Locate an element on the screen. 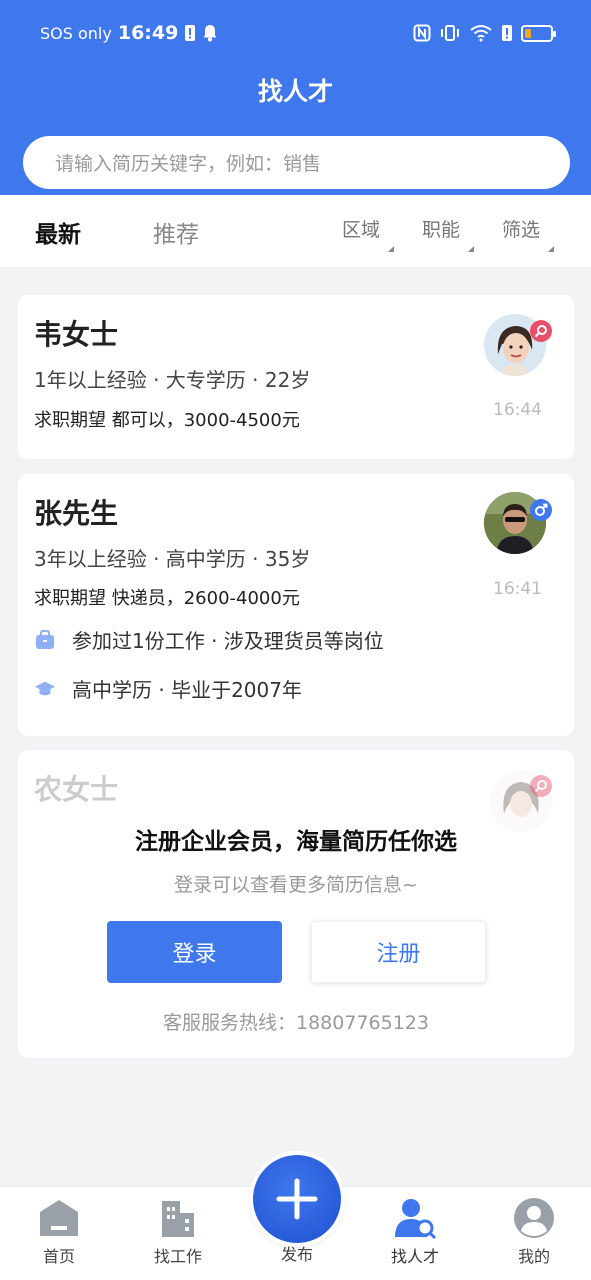 The image size is (591, 1280). promo-title: 注册企业会员，海量简历任你选 is located at coordinates (296, 842).